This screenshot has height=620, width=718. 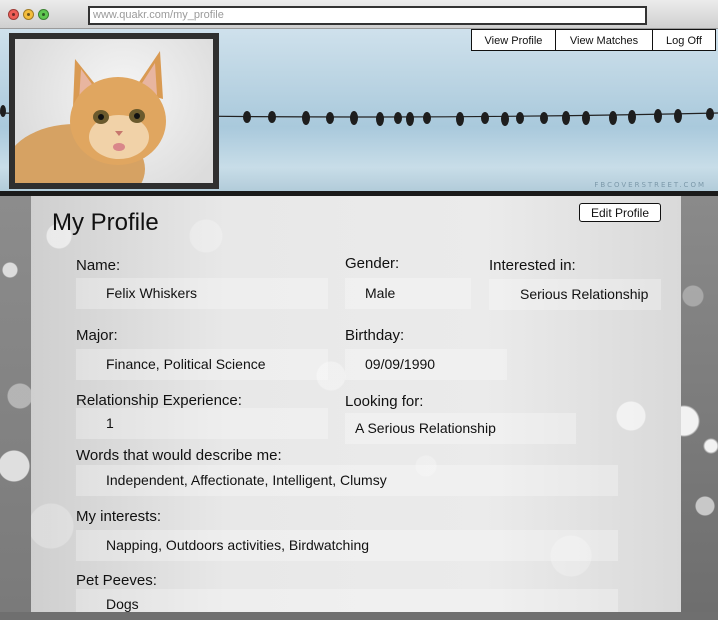 What do you see at coordinates (699, 404) in the screenshot?
I see `right-bokeh-margin` at bounding box center [699, 404].